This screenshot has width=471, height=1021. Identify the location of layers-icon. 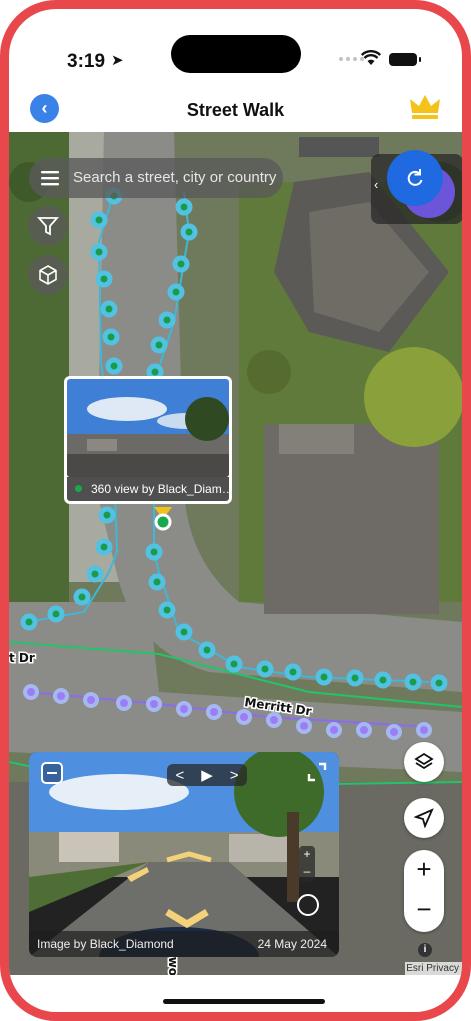
(424, 761).